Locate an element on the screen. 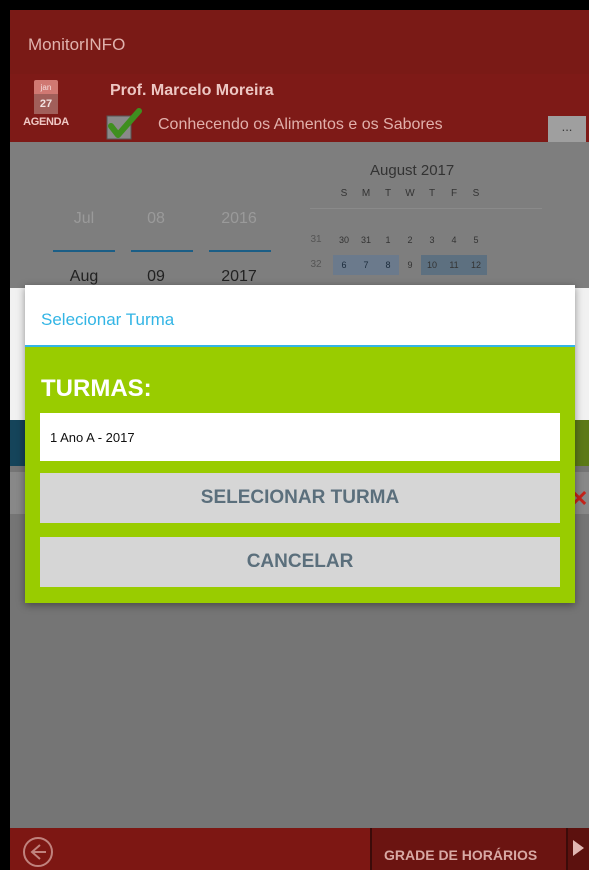  agenda-month: jan is located at coordinates (46, 87).